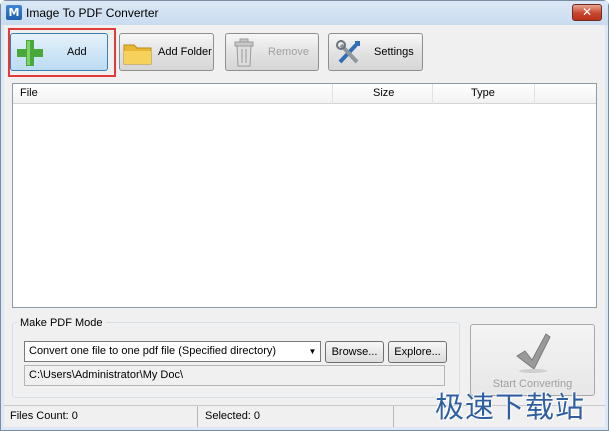  What do you see at coordinates (587, 12) in the screenshot?
I see `close-button: ✕` at bounding box center [587, 12].